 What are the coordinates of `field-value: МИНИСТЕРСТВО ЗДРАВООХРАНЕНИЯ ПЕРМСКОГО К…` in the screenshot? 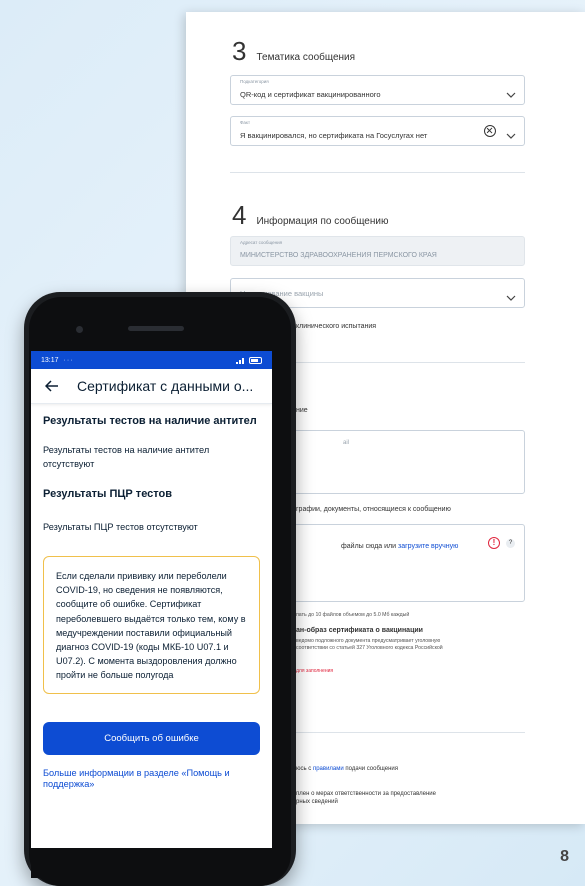 It's located at (338, 255).